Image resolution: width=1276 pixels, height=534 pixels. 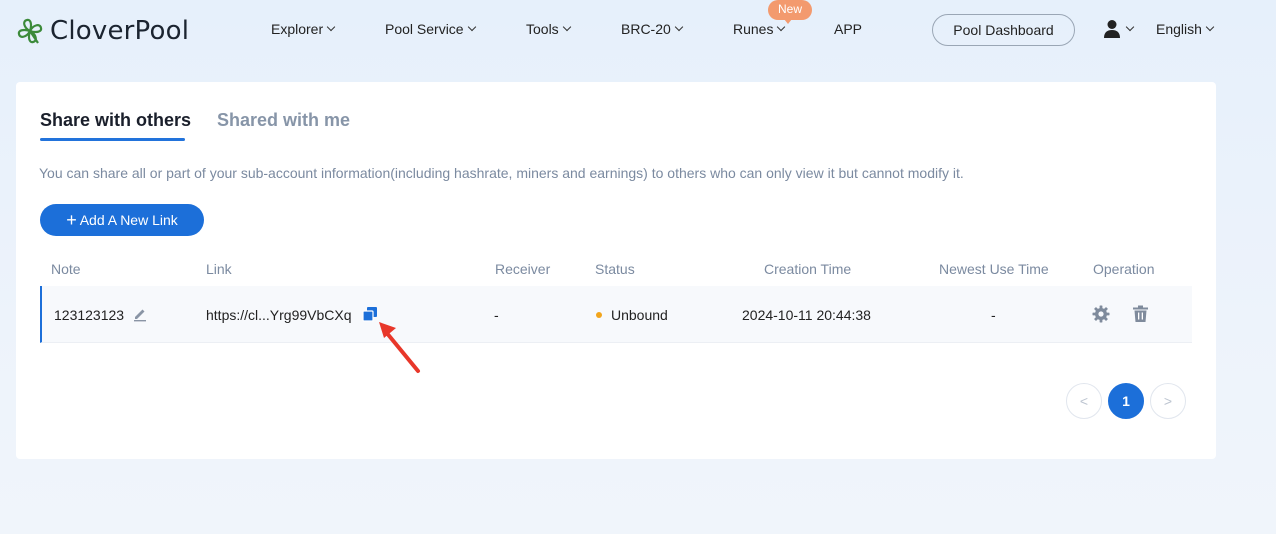 What do you see at coordinates (1003, 30) in the screenshot?
I see `pool-dashboard-button: Pool Dashboard` at bounding box center [1003, 30].